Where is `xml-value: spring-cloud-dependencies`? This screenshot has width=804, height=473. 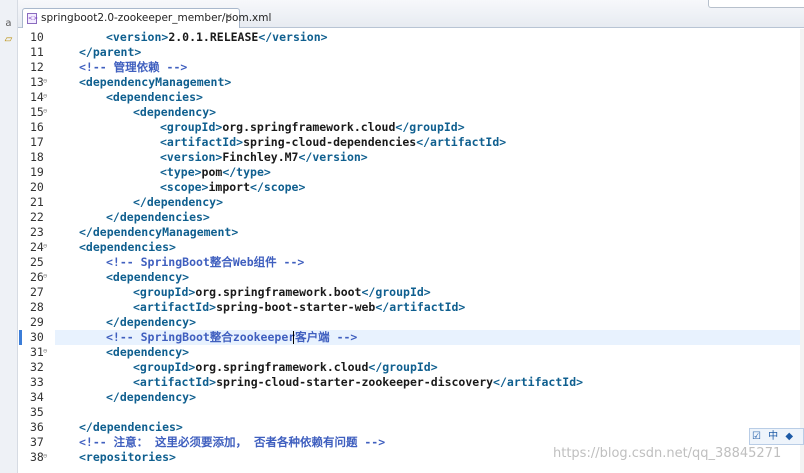
xml-value: spring-cloud-dependencies is located at coordinates (330, 142).